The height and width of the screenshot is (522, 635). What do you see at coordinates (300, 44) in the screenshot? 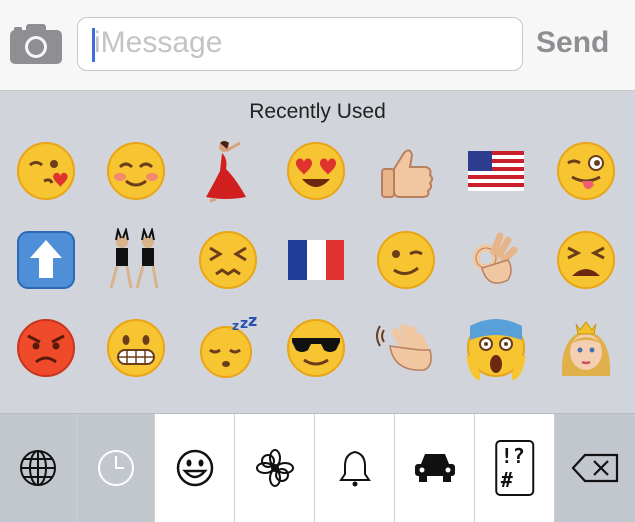
I see `message-input: iMessage` at bounding box center [300, 44].